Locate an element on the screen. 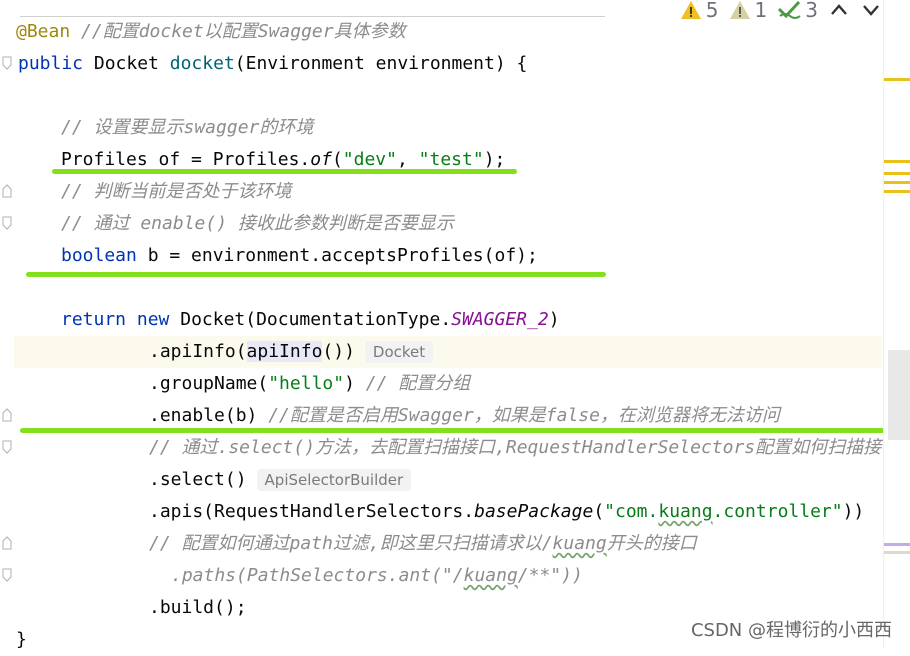 This screenshot has width=910, height=656. warnings-count: 5 is located at coordinates (712, 11).